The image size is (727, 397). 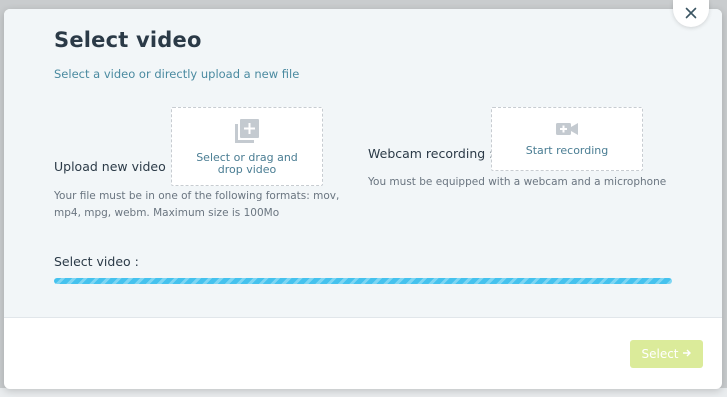 I want to click on arrow-right-icon, so click(x=687, y=354).